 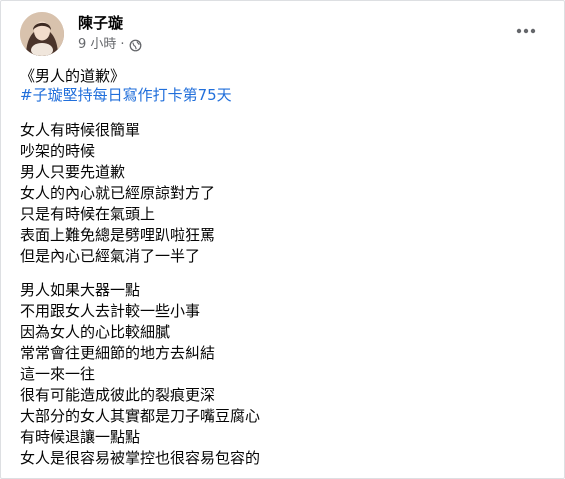 What do you see at coordinates (135, 45) in the screenshot?
I see `globe-icon` at bounding box center [135, 45].